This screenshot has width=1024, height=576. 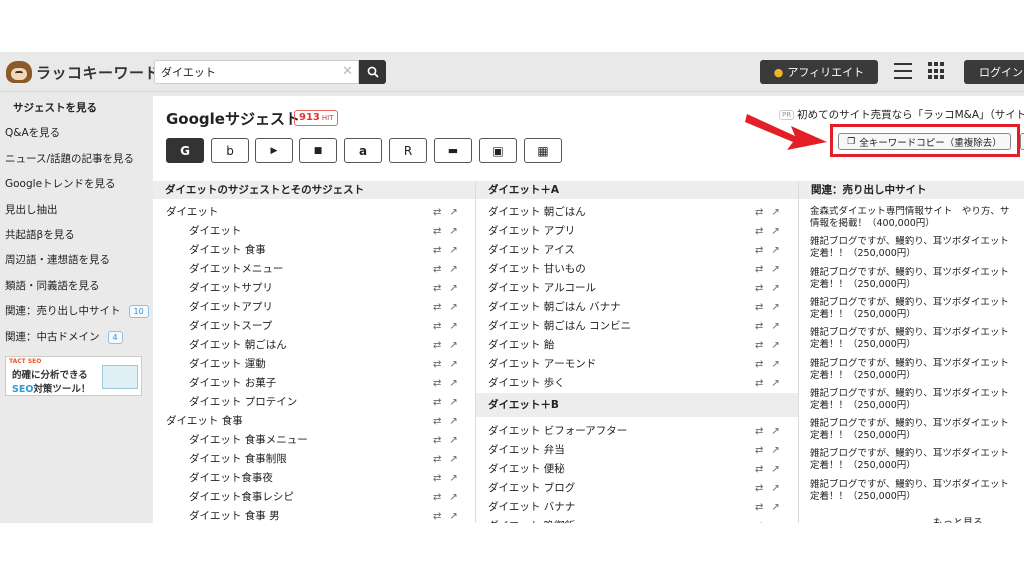 I want to click on keyword-row: ダイエット ビフォーアフター ⇄ ↗, so click(x=638, y=431).